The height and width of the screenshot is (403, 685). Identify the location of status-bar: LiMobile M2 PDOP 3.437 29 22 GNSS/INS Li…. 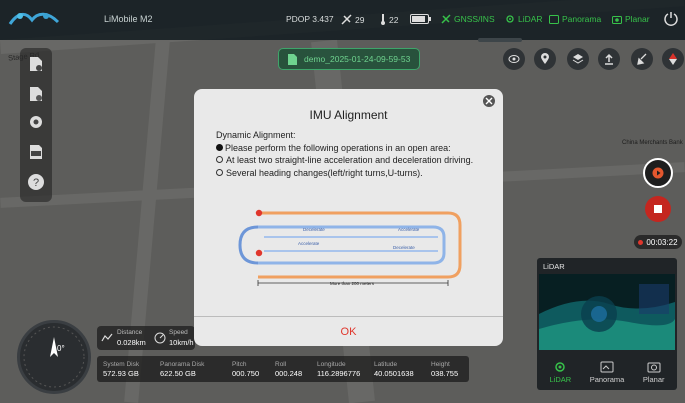
(342, 20).